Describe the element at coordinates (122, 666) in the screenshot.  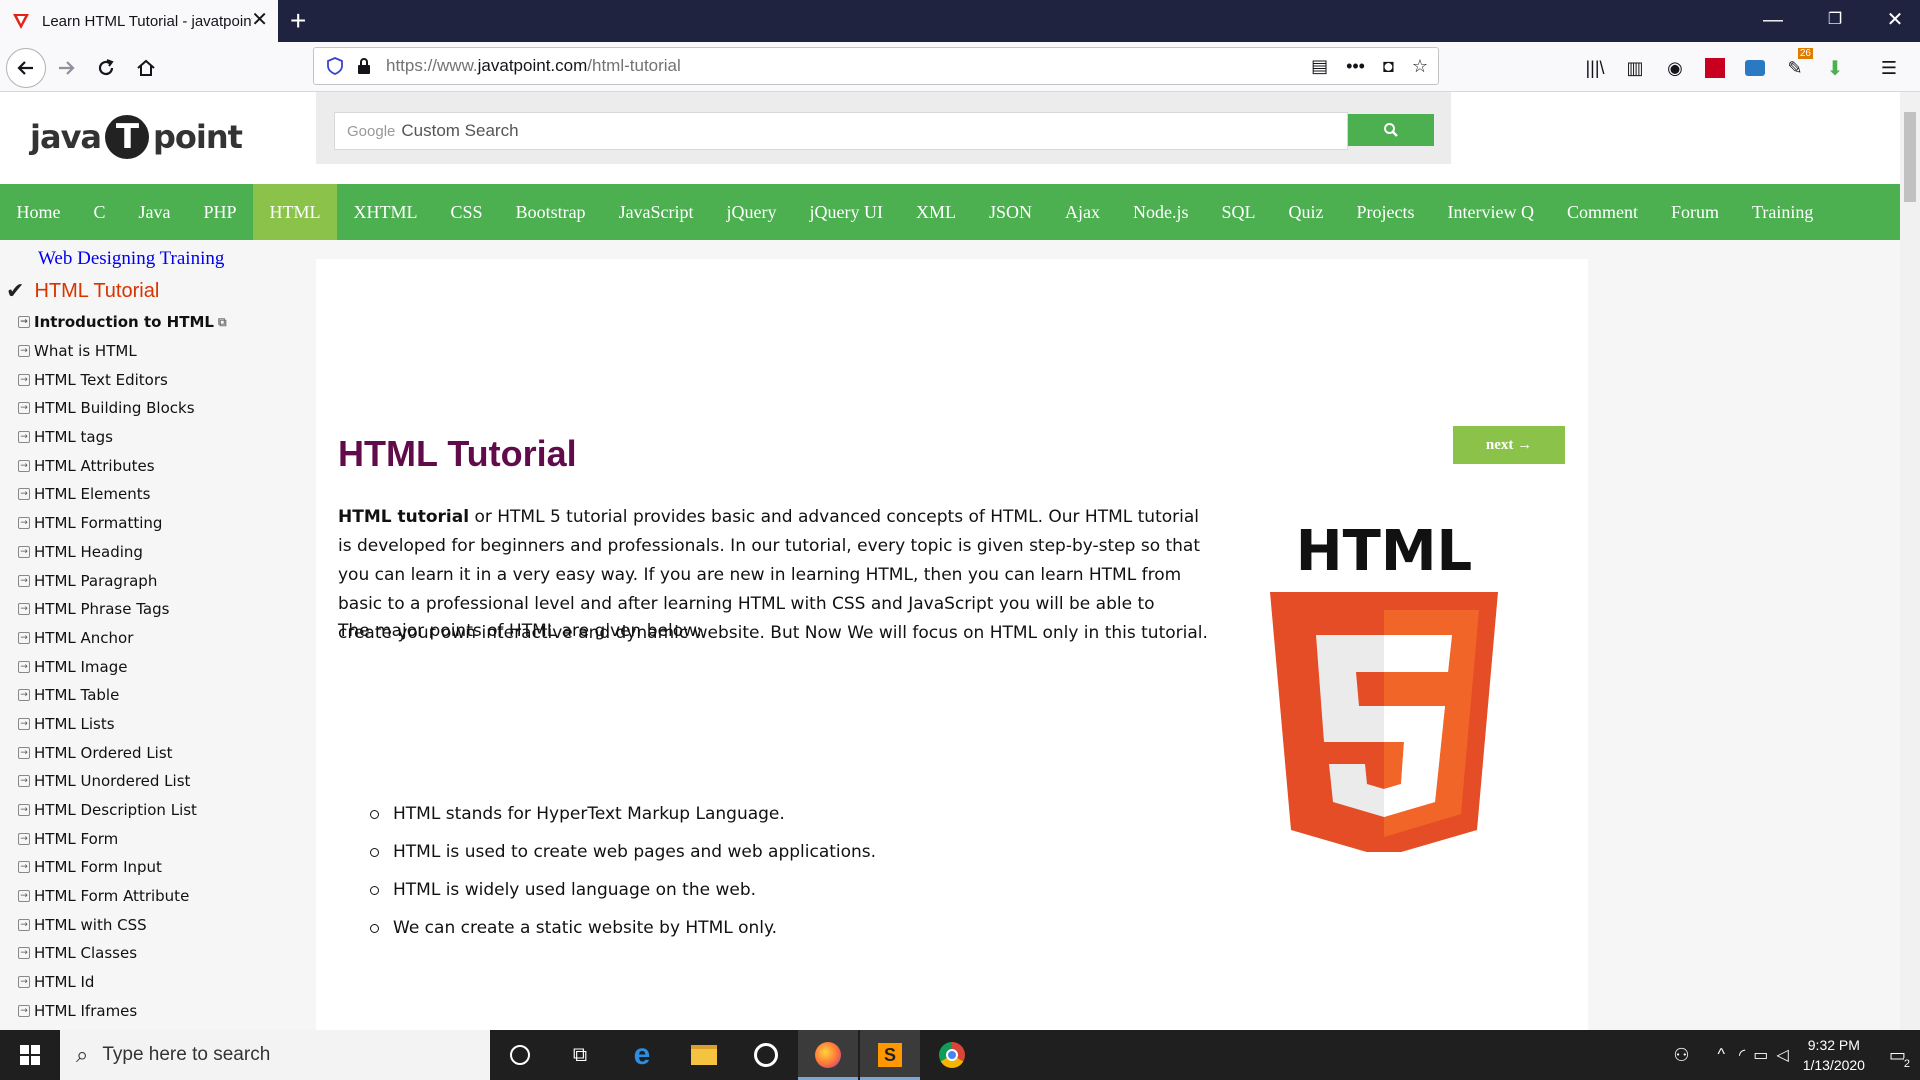
I see `sidebar-item: → HTML Image` at that location.